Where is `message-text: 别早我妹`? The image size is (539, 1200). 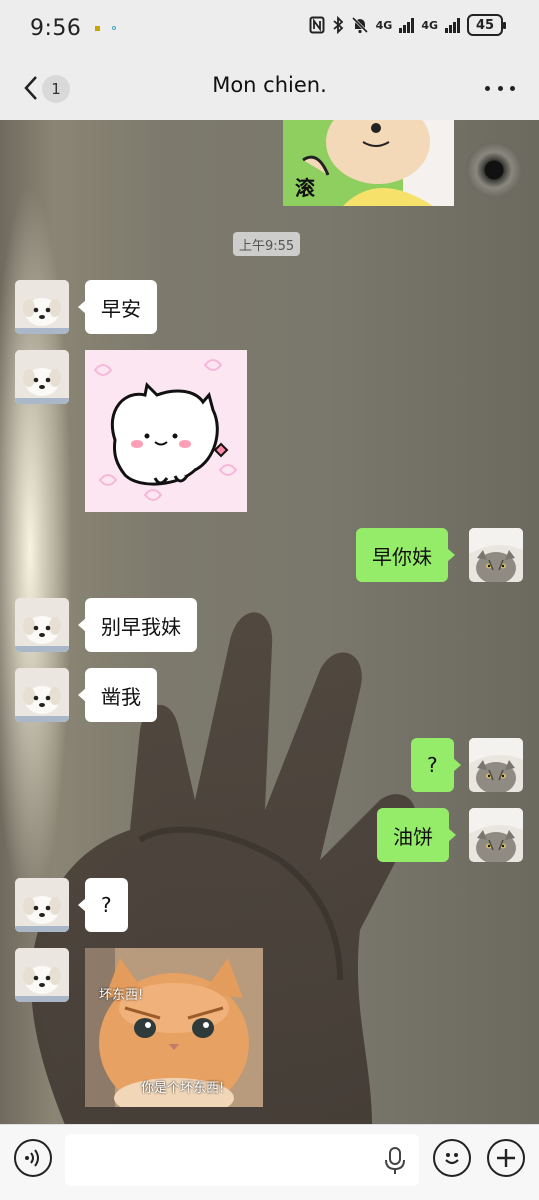
message-text: 别早我妹 is located at coordinates (141, 626).